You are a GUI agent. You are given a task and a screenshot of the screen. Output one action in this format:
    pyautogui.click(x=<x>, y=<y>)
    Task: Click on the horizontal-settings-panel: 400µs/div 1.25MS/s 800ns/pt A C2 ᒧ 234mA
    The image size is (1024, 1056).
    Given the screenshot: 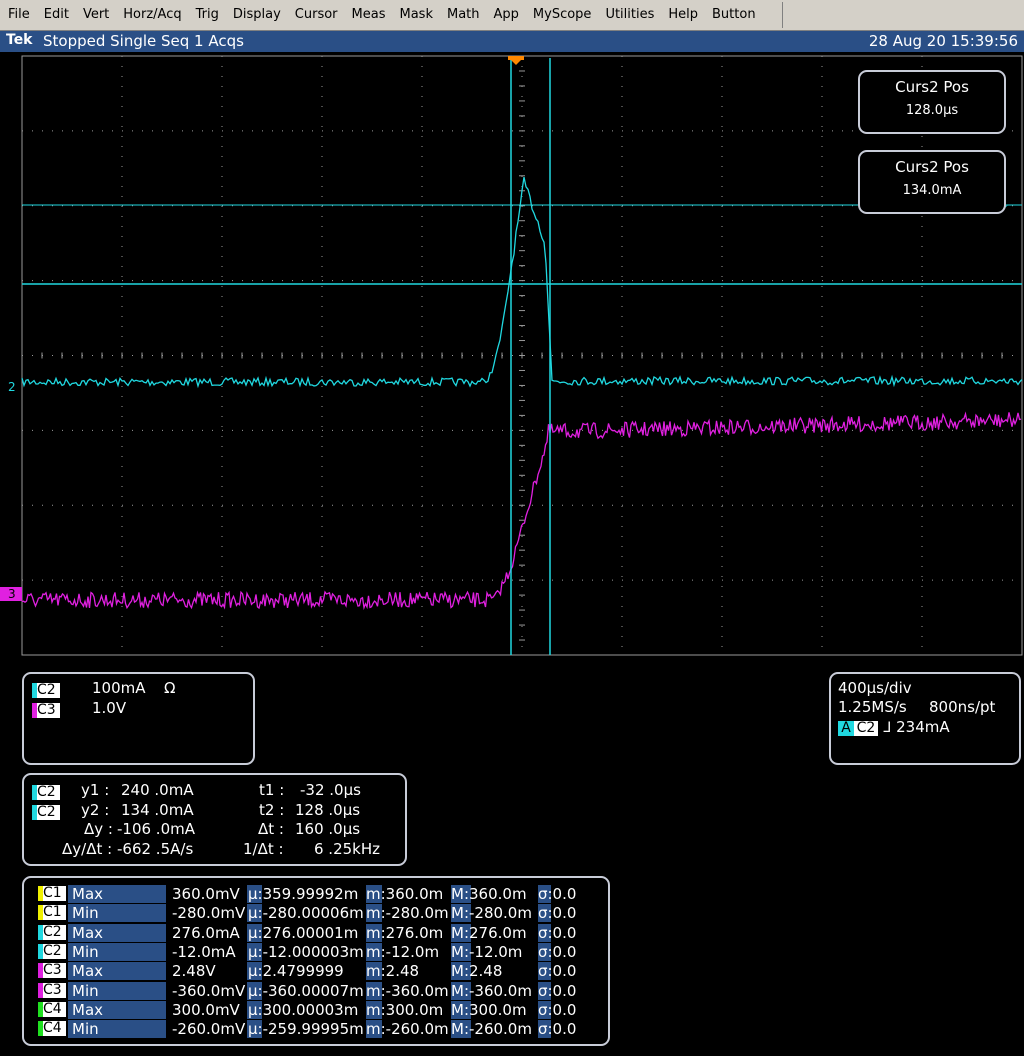 What is the action you would take?
    pyautogui.click(x=925, y=718)
    